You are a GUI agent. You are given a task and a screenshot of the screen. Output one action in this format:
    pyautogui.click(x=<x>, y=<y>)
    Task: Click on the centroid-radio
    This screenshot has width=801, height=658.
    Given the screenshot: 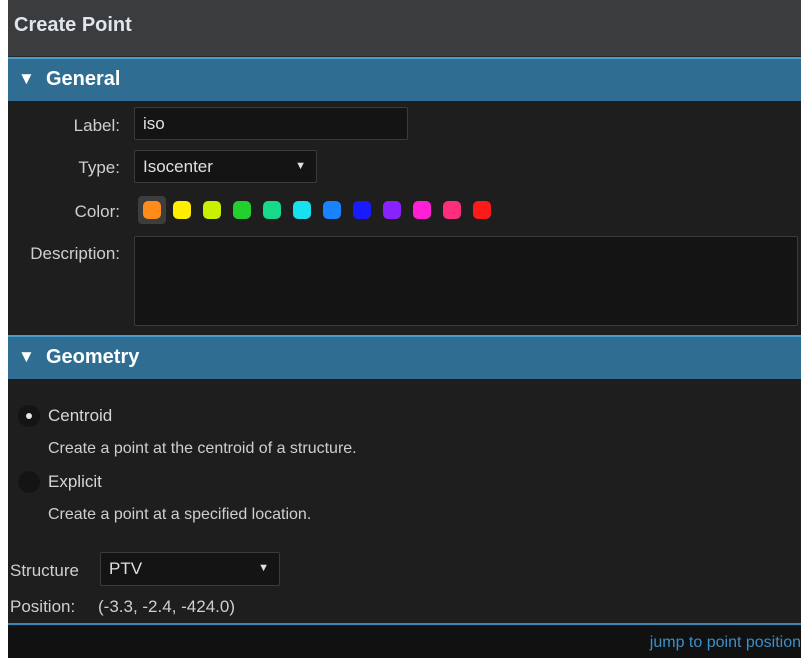 What is the action you would take?
    pyautogui.click(x=29, y=416)
    